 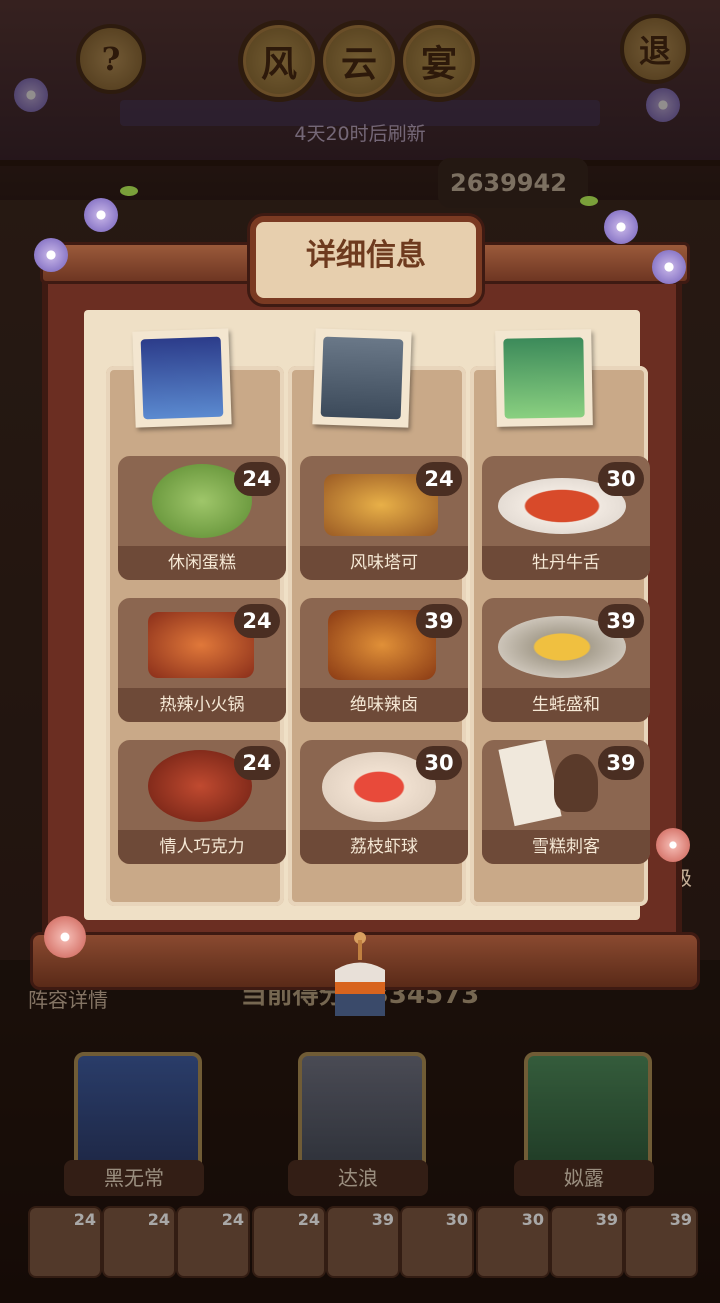 I want to click on dish-card: 39 生蚝盛和, so click(x=566, y=660).